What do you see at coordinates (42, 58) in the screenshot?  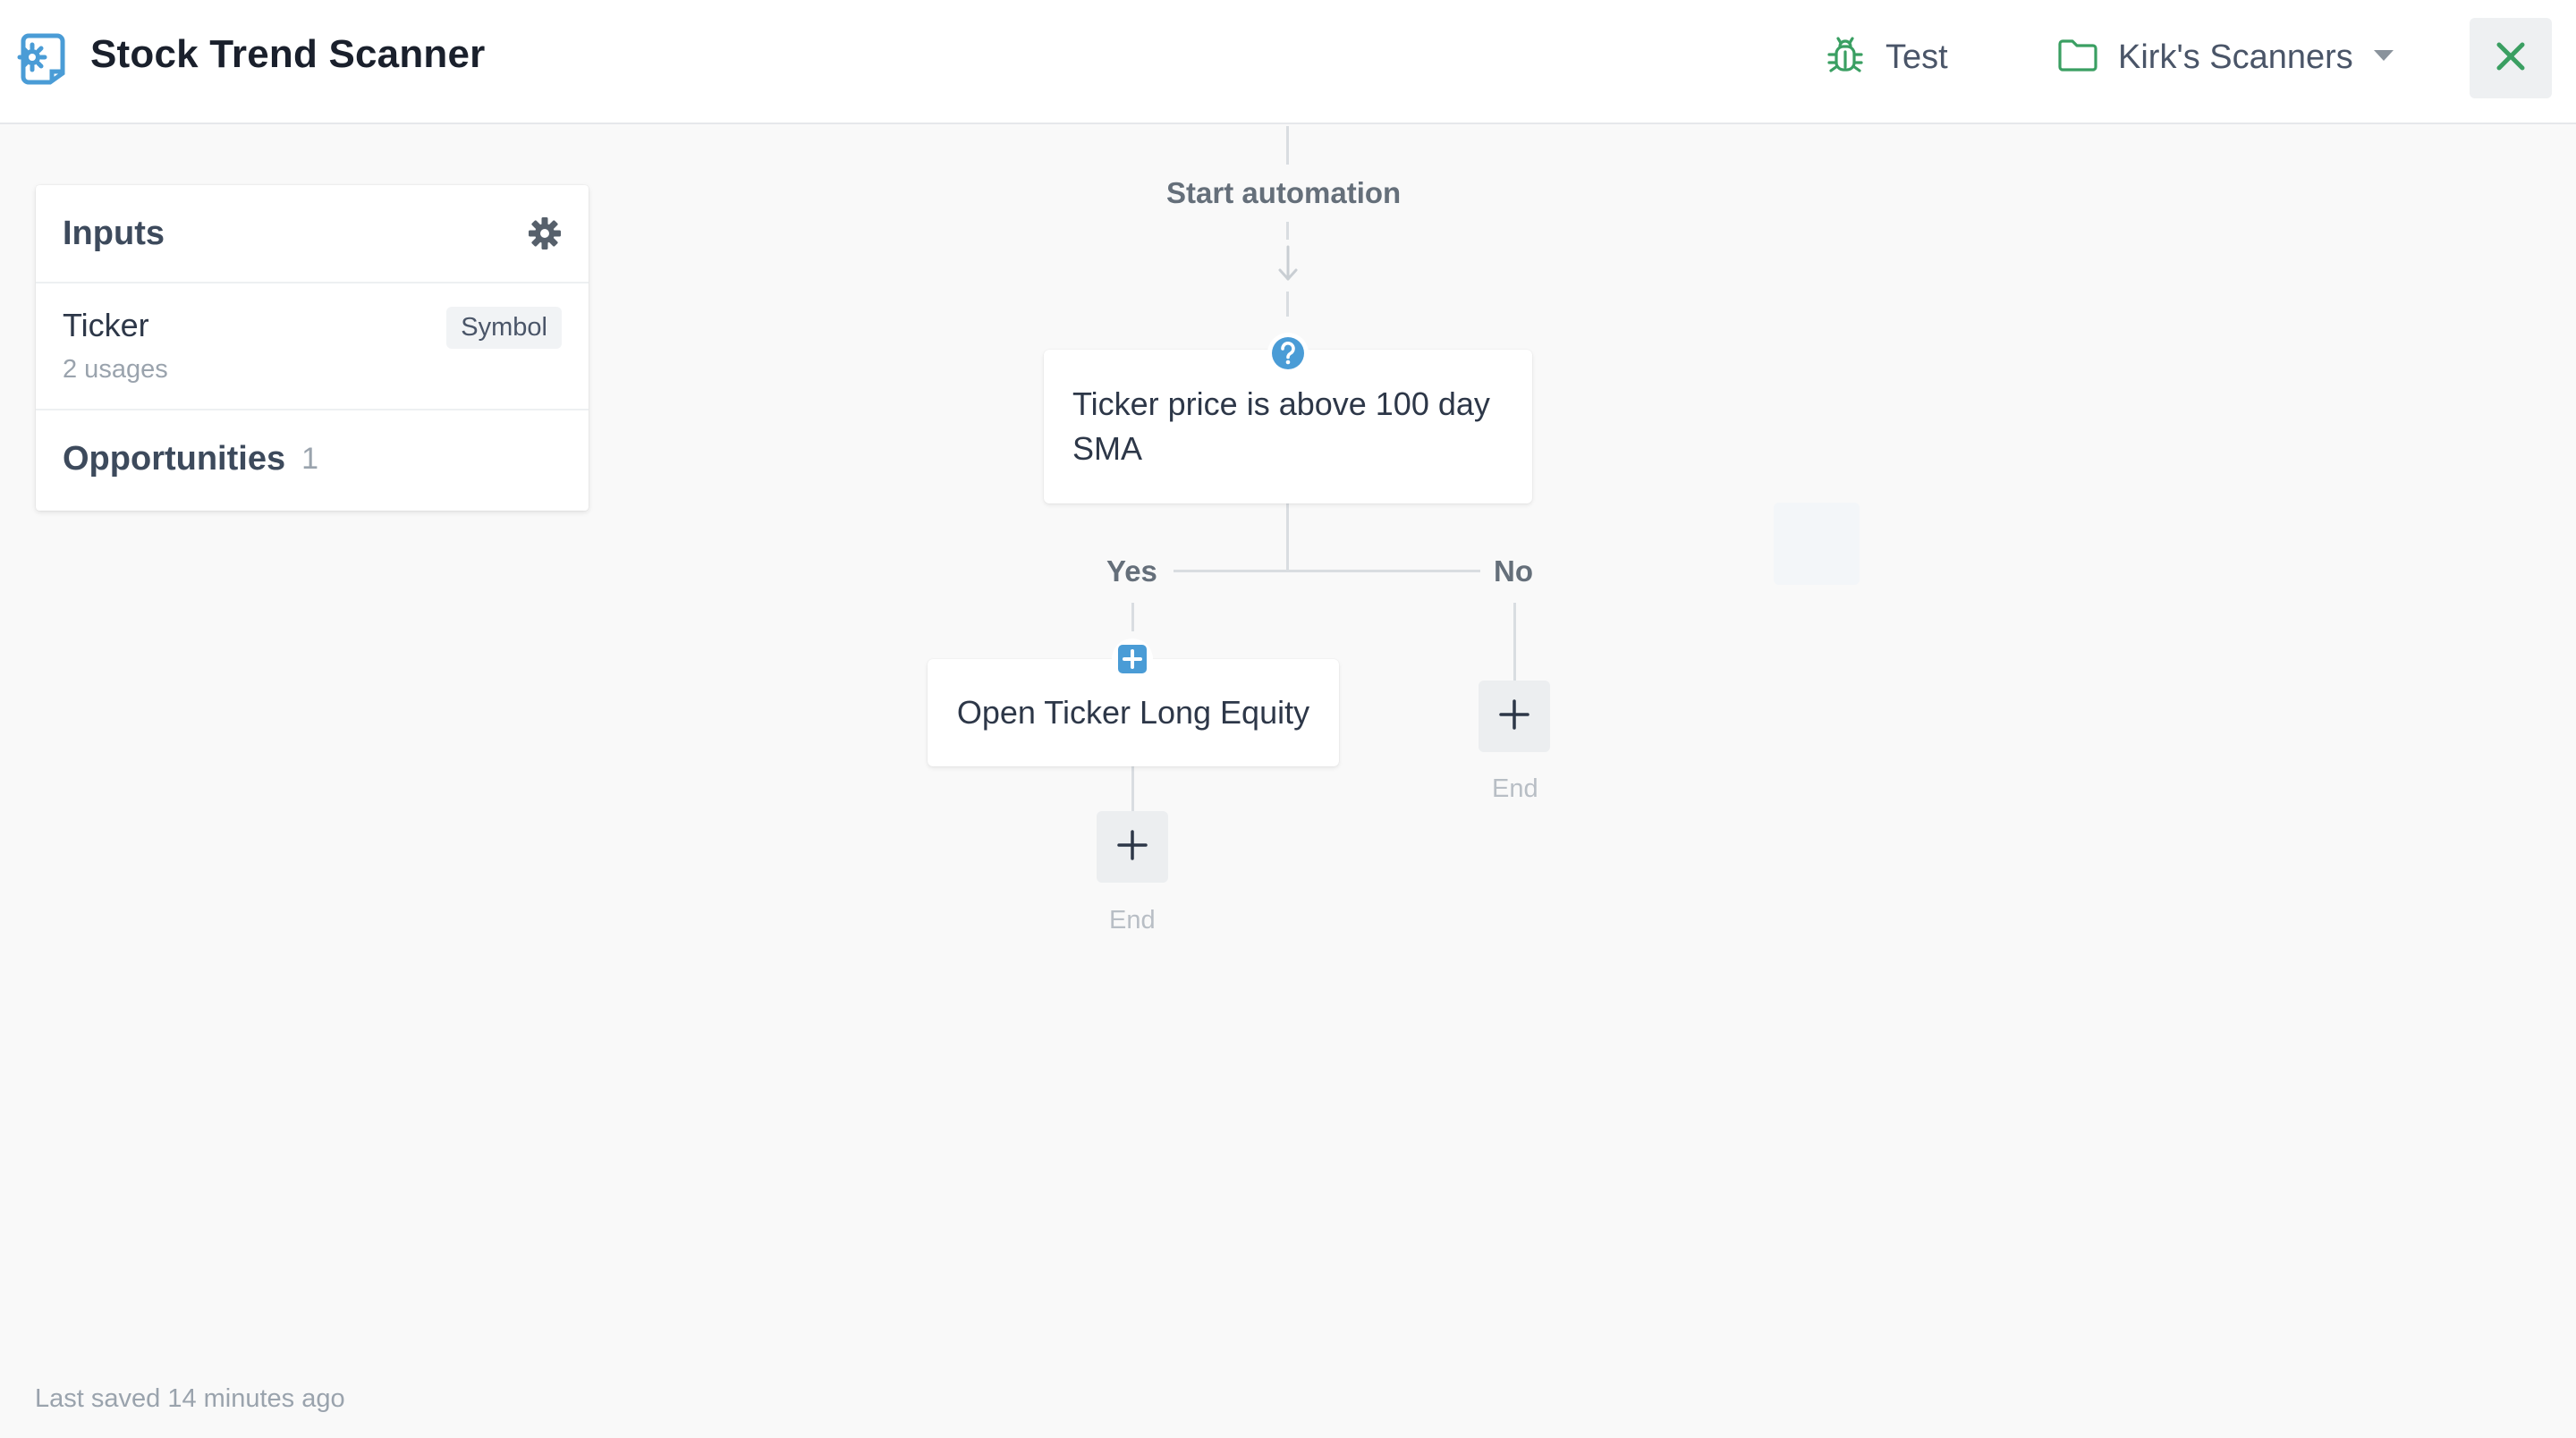 I see `scanner-app-icon` at bounding box center [42, 58].